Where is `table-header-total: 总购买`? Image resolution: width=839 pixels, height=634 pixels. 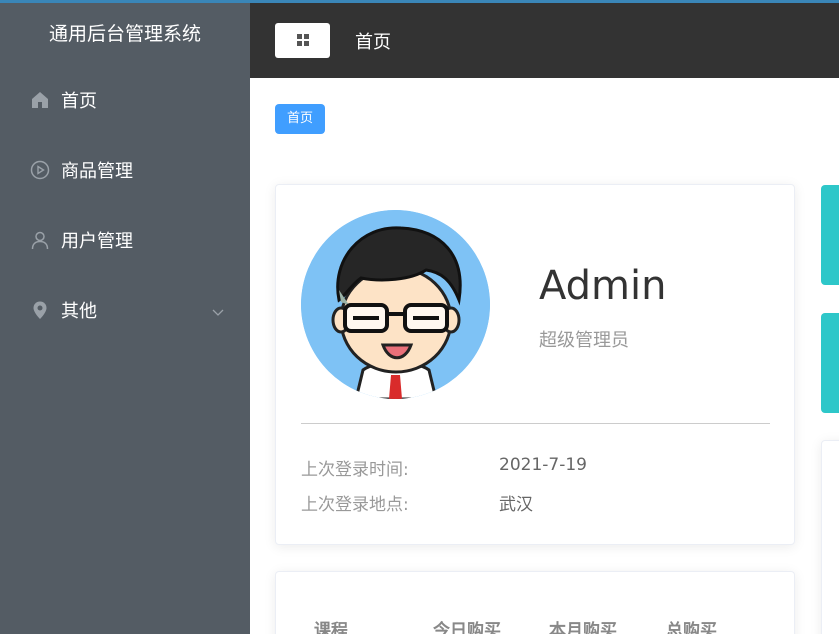 table-header-total: 总购买 is located at coordinates (691, 627).